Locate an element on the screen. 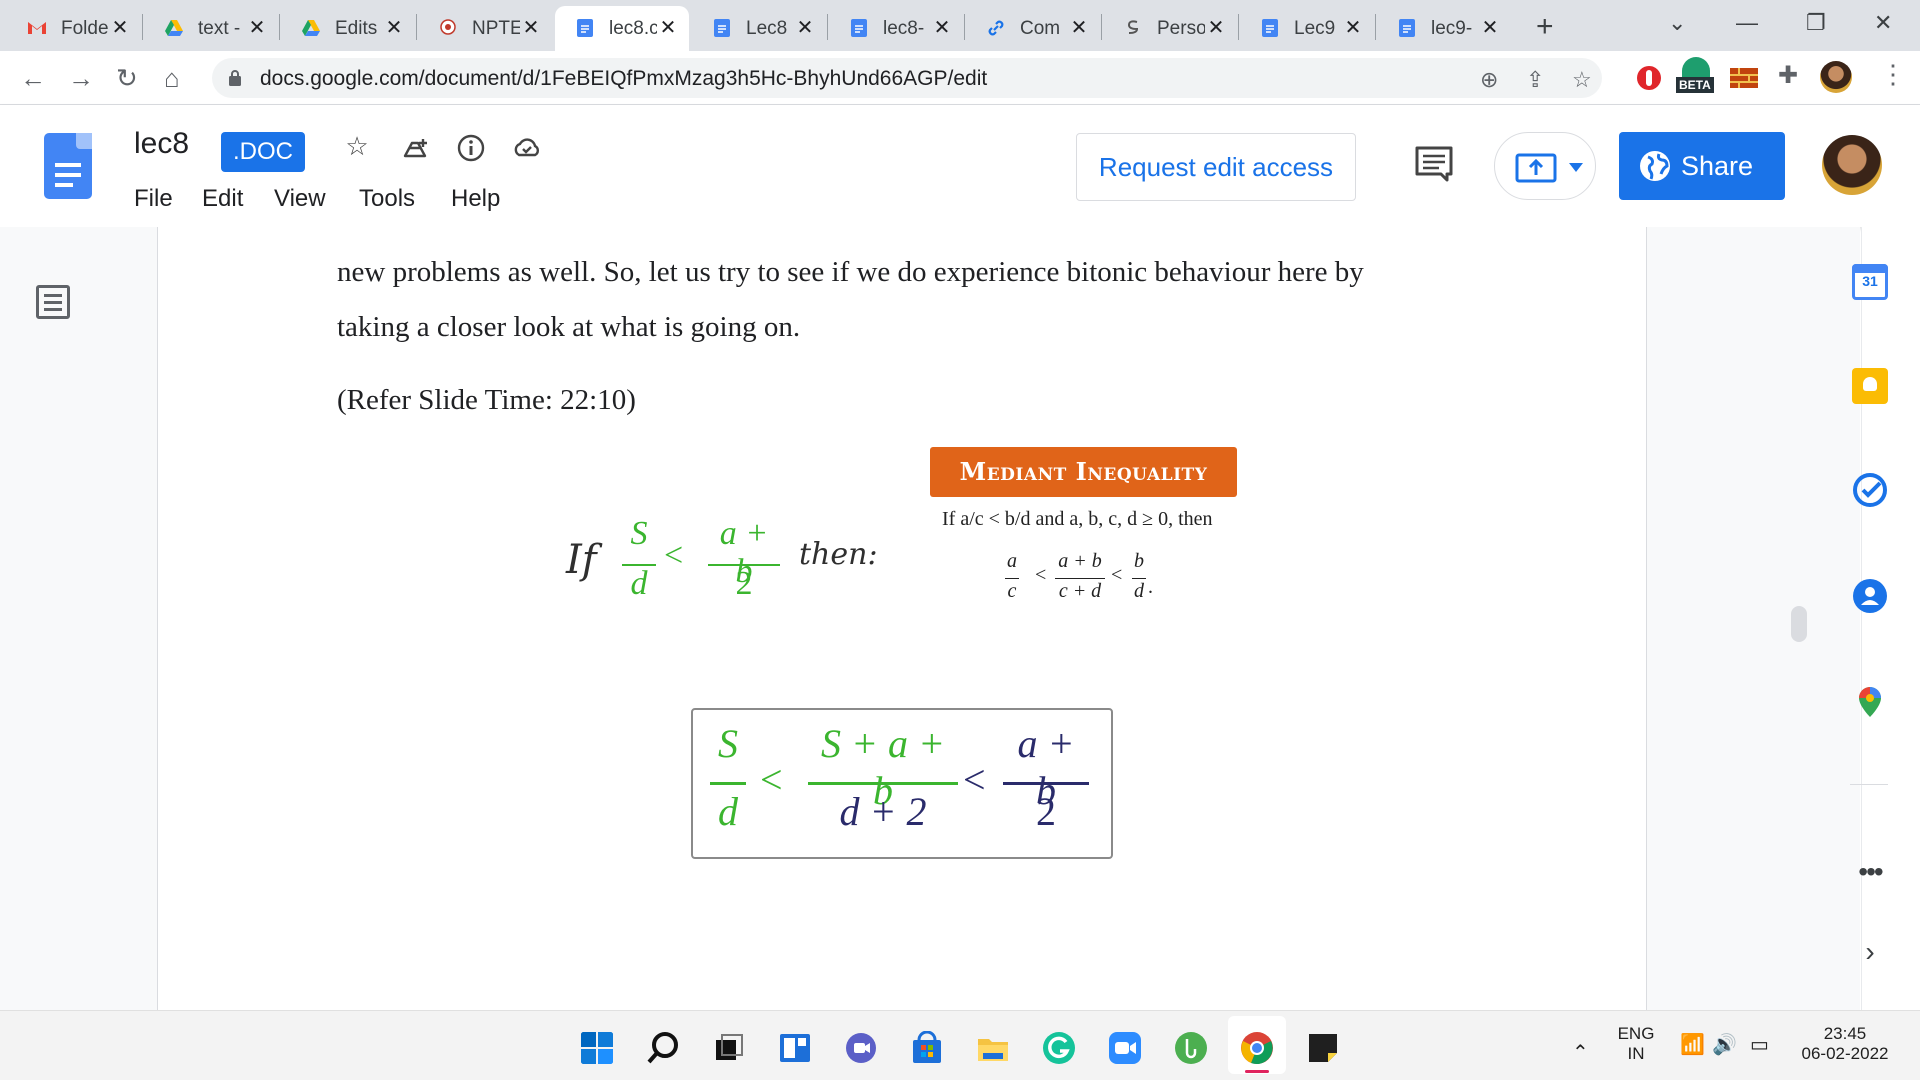 This screenshot has width=1920, height=1080. file-explorer-icon is located at coordinates (993, 1048).